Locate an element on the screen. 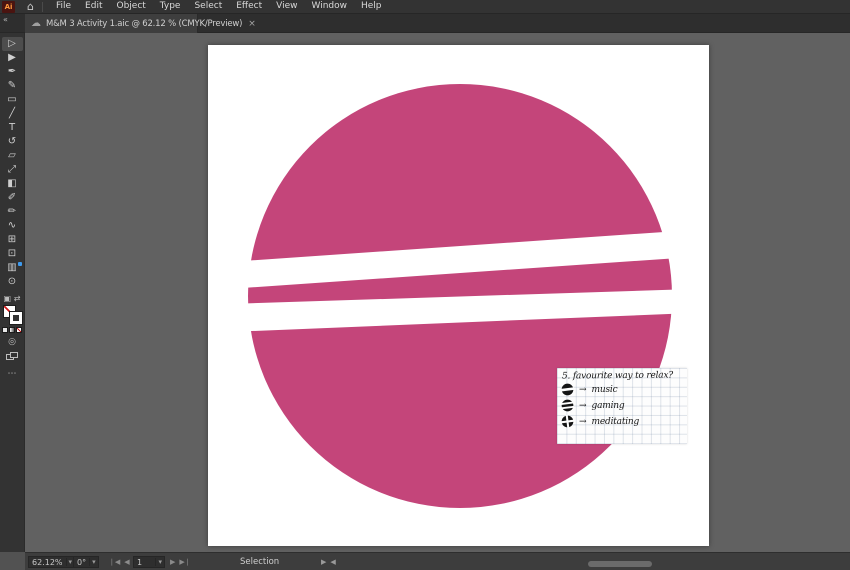 This screenshot has width=850, height=570. type-tool-icon: T is located at coordinates (12, 127).